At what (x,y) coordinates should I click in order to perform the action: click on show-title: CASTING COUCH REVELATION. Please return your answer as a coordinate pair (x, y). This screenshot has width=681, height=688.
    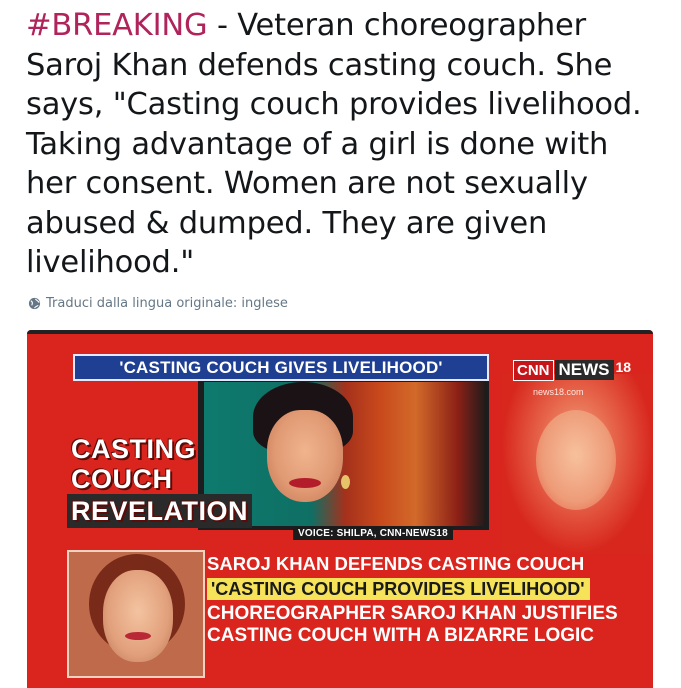
    Looking at the image, I should click on (160, 481).